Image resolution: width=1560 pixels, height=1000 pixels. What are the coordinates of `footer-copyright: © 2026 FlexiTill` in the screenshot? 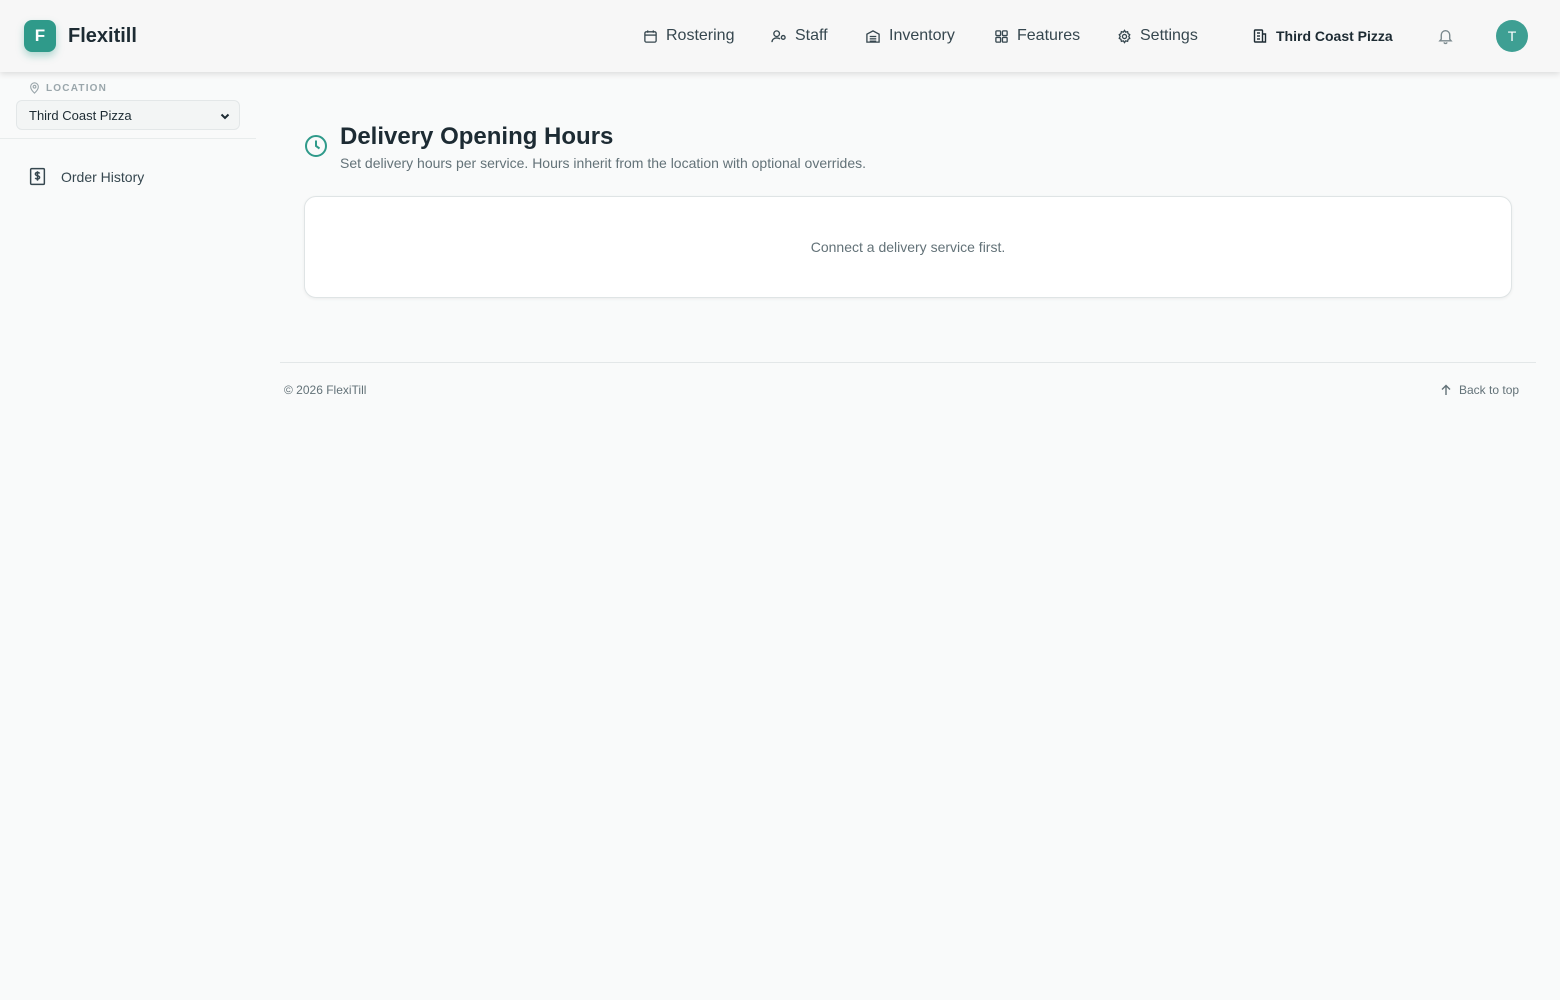 It's located at (325, 390).